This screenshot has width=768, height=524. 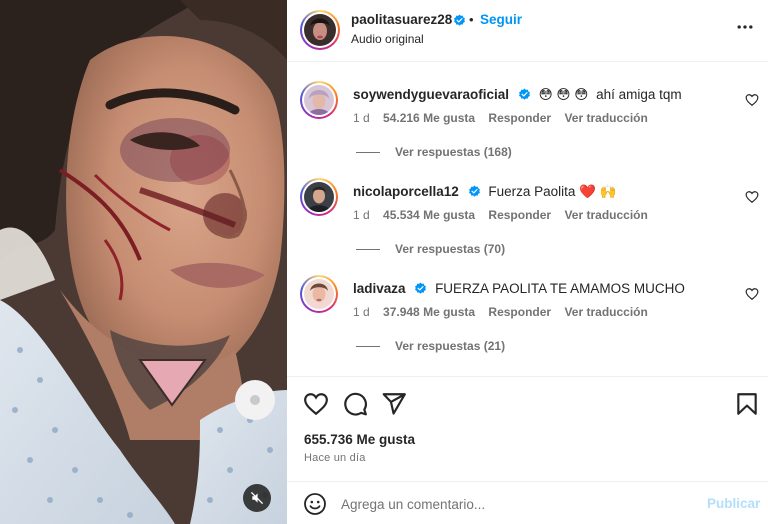 What do you see at coordinates (563, 94) in the screenshot?
I see `comment-emoji: 😳 😳 😳` at bounding box center [563, 94].